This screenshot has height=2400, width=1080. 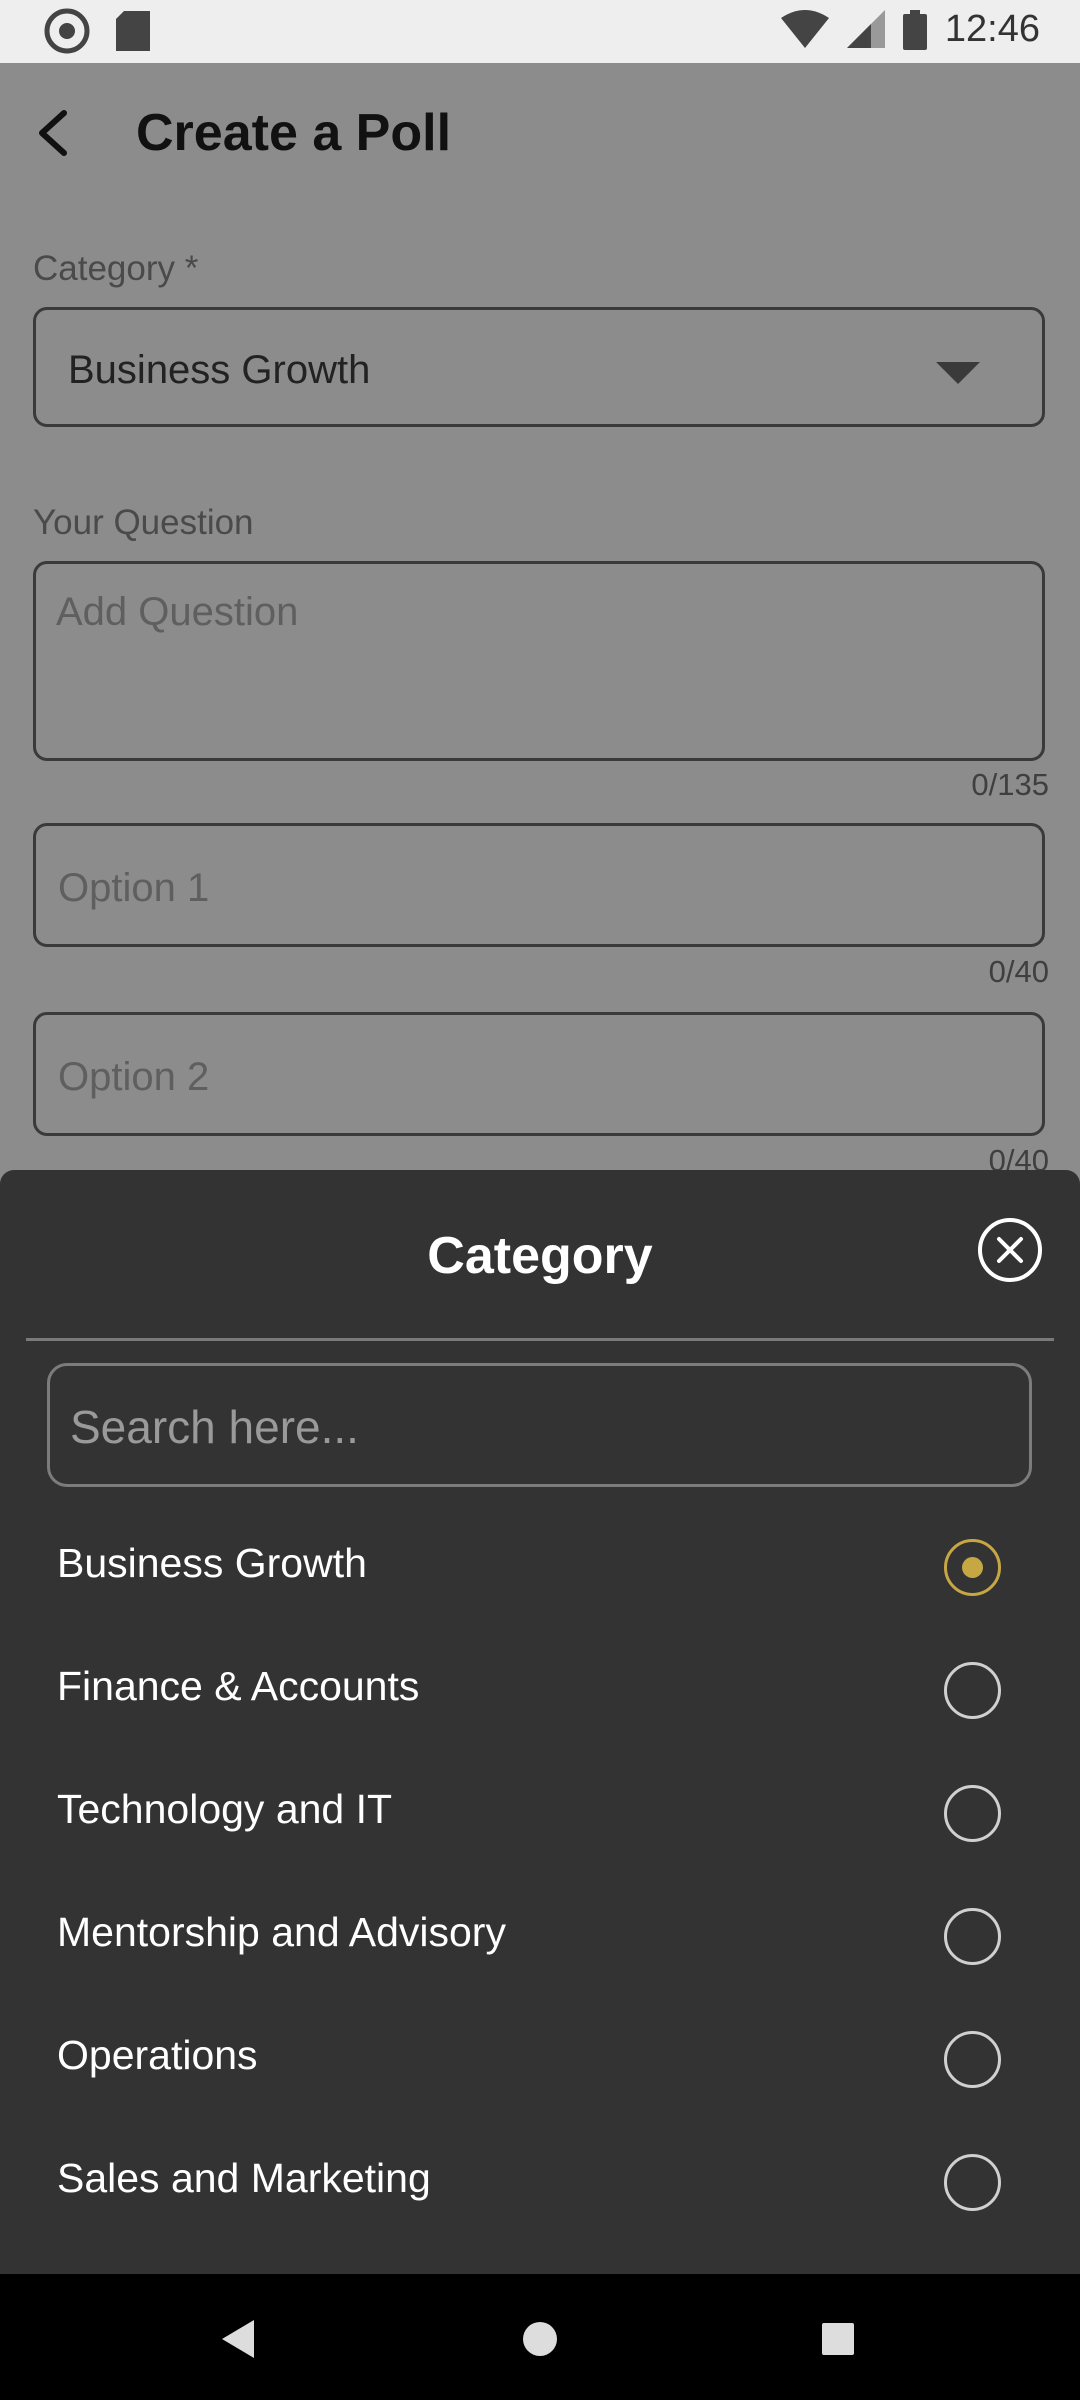 I want to click on category-item-label: Mentorship and Advisory, so click(x=281, y=1932).